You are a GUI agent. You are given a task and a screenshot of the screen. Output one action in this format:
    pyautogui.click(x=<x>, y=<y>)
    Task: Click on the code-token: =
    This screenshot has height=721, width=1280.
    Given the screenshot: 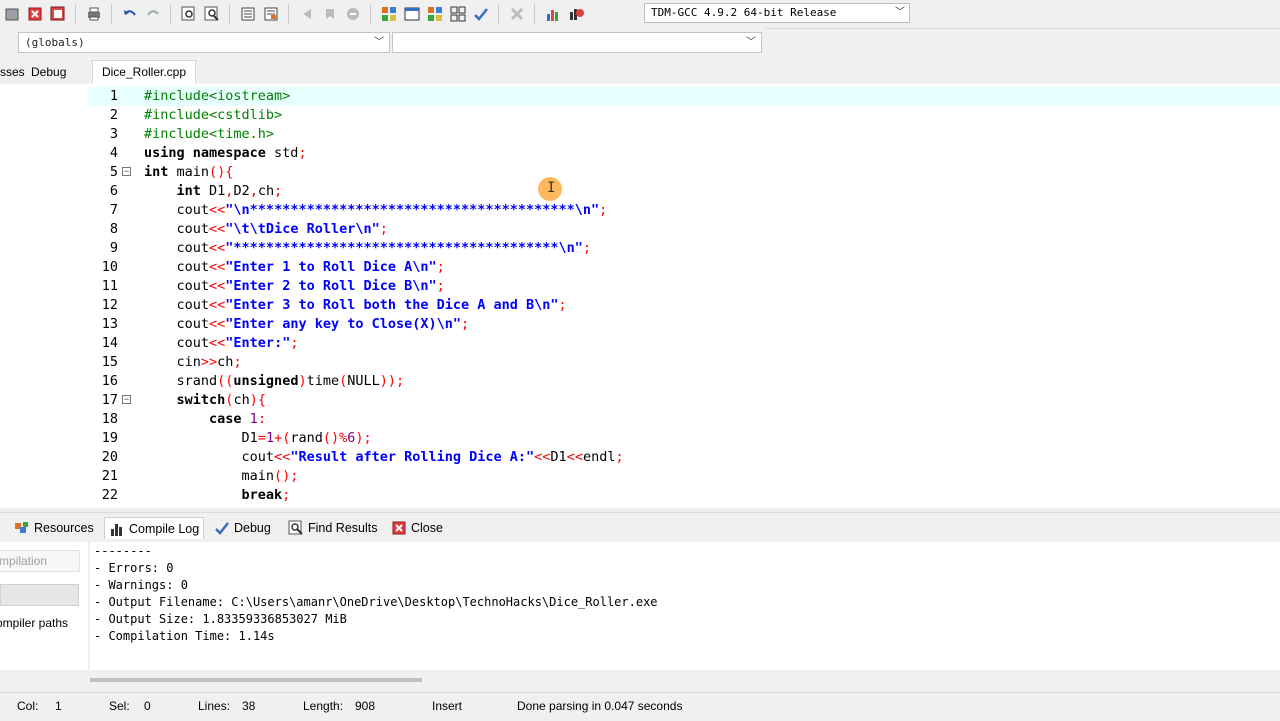 What is the action you would take?
    pyautogui.click(x=261, y=438)
    